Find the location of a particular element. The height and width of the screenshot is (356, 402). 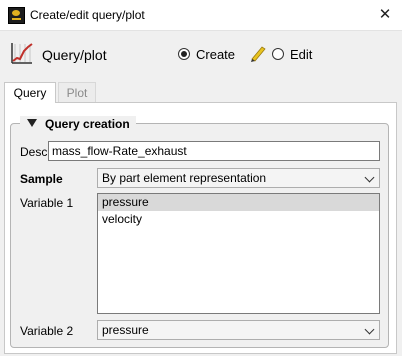

close-icon: ✕ is located at coordinates (385, 14).